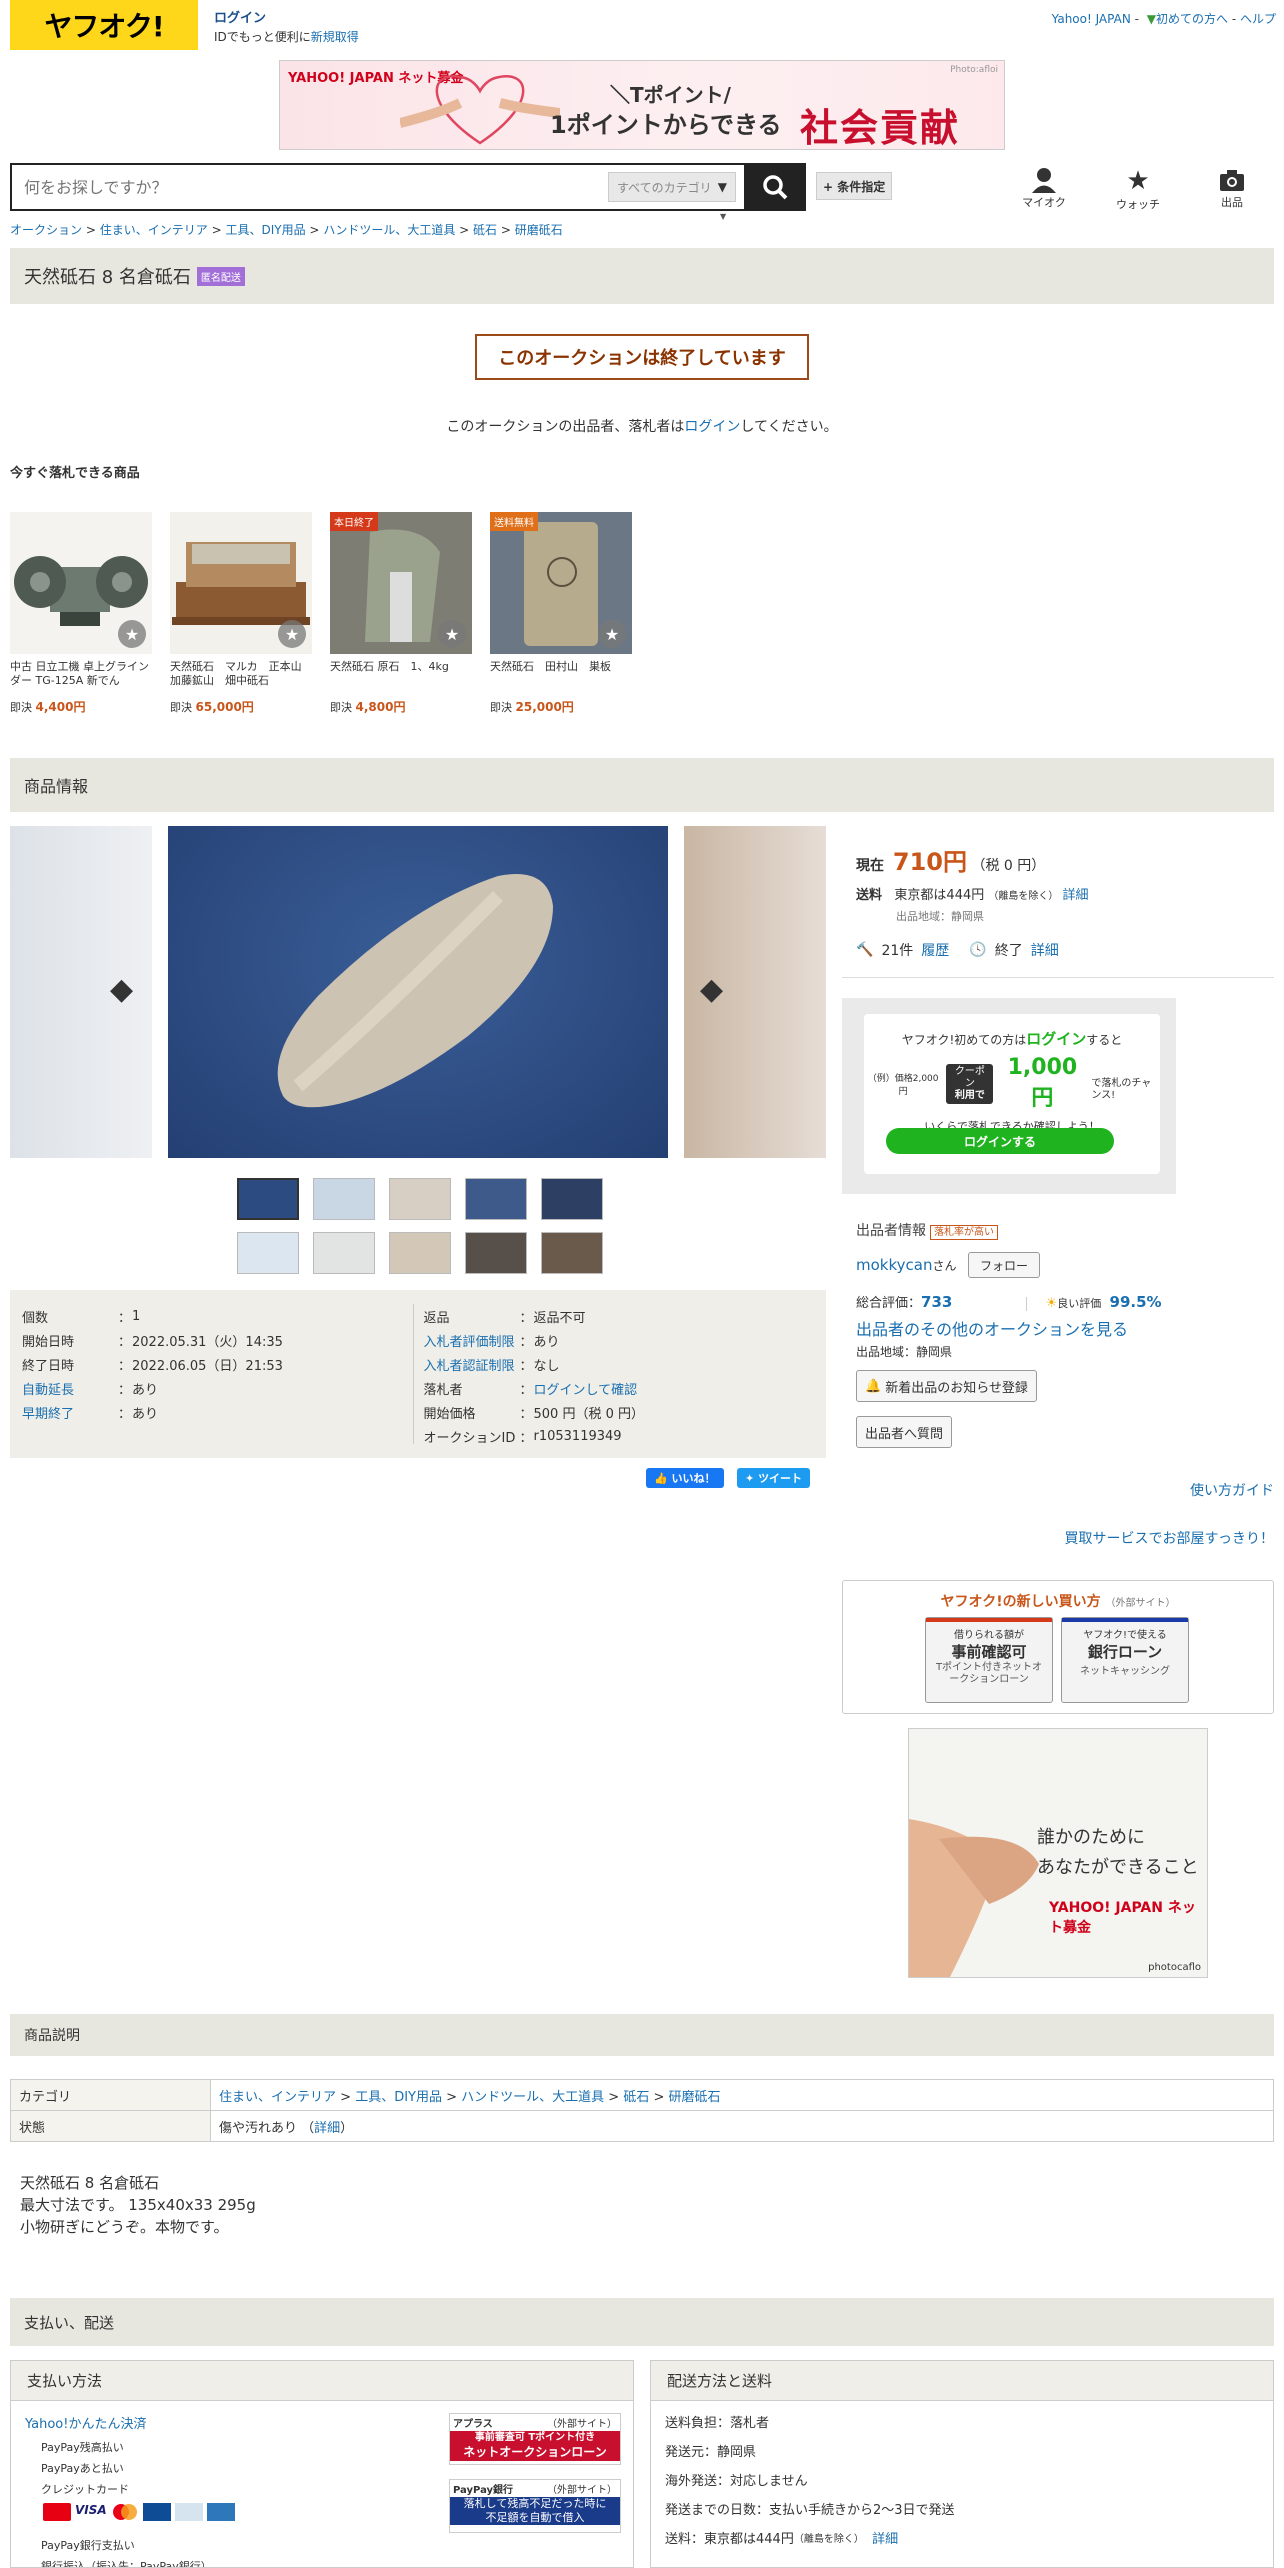 The height and width of the screenshot is (2568, 1284). I want to click on end-detail-link: 詳細, so click(1045, 950).